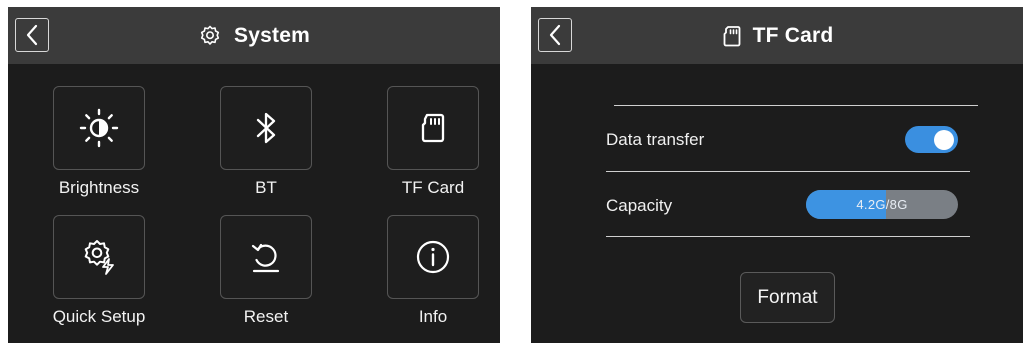 The width and height of the screenshot is (1030, 344). I want to click on reset-label: Reset, so click(266, 316).